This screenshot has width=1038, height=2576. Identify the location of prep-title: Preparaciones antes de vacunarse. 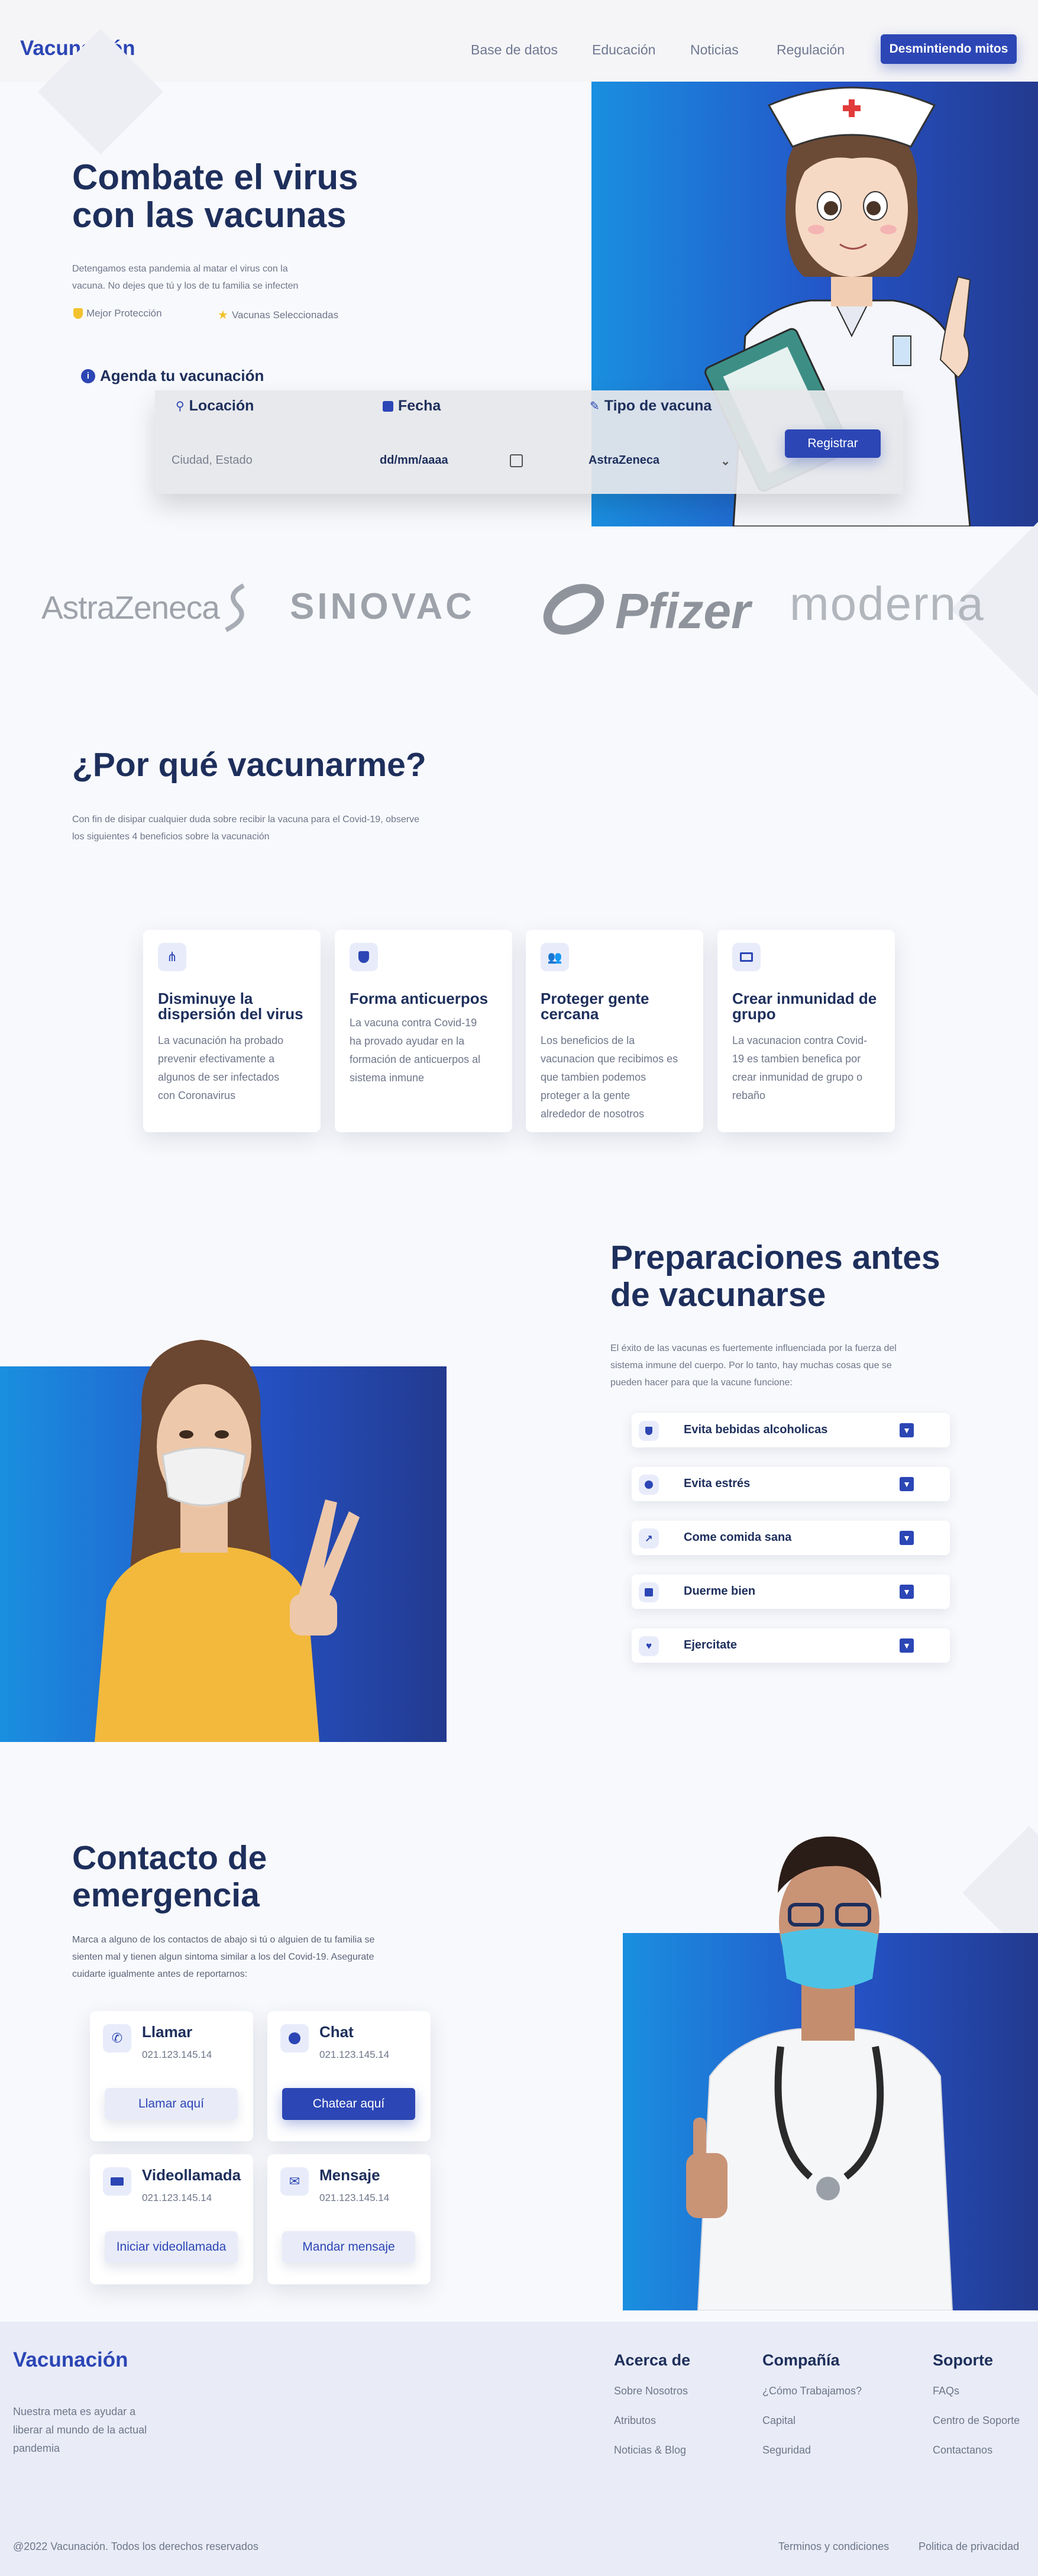
(775, 1276).